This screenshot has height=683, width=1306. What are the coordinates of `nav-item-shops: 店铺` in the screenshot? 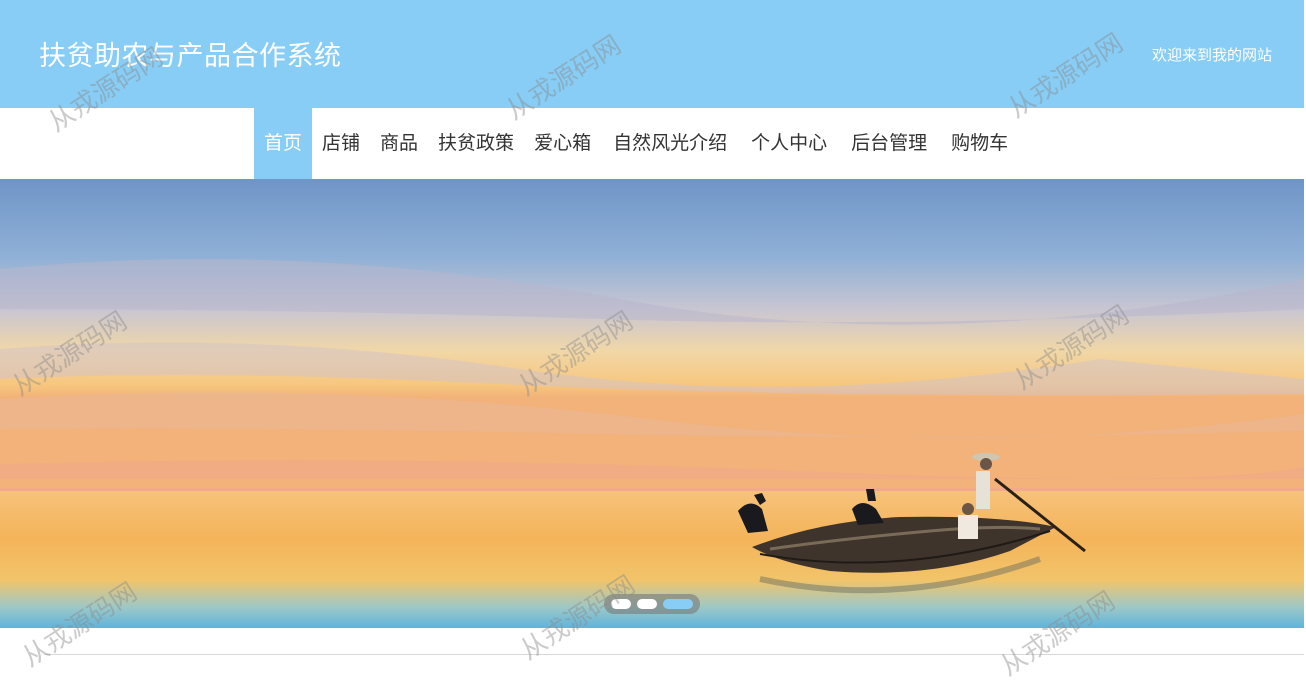 It's located at (341, 143).